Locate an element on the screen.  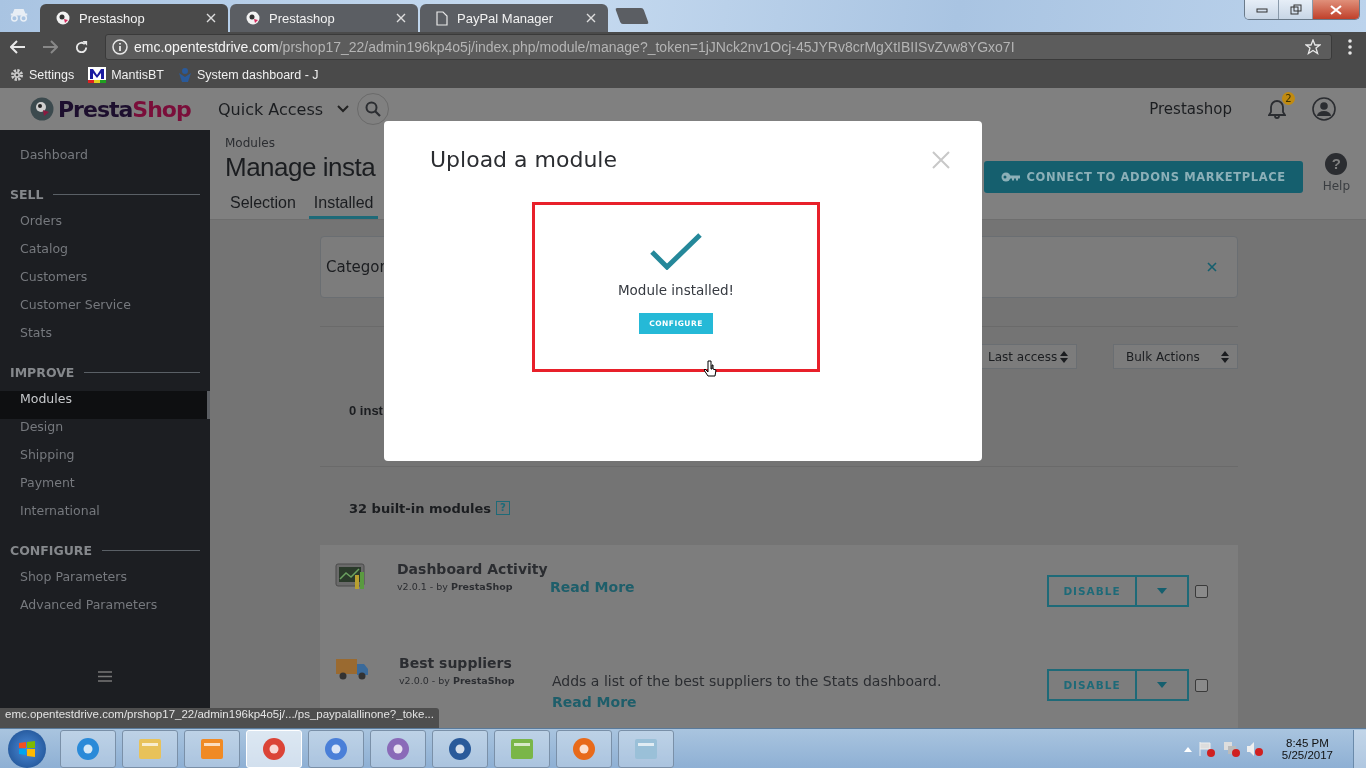
menu-dots-icon is located at coordinates (1350, 47).